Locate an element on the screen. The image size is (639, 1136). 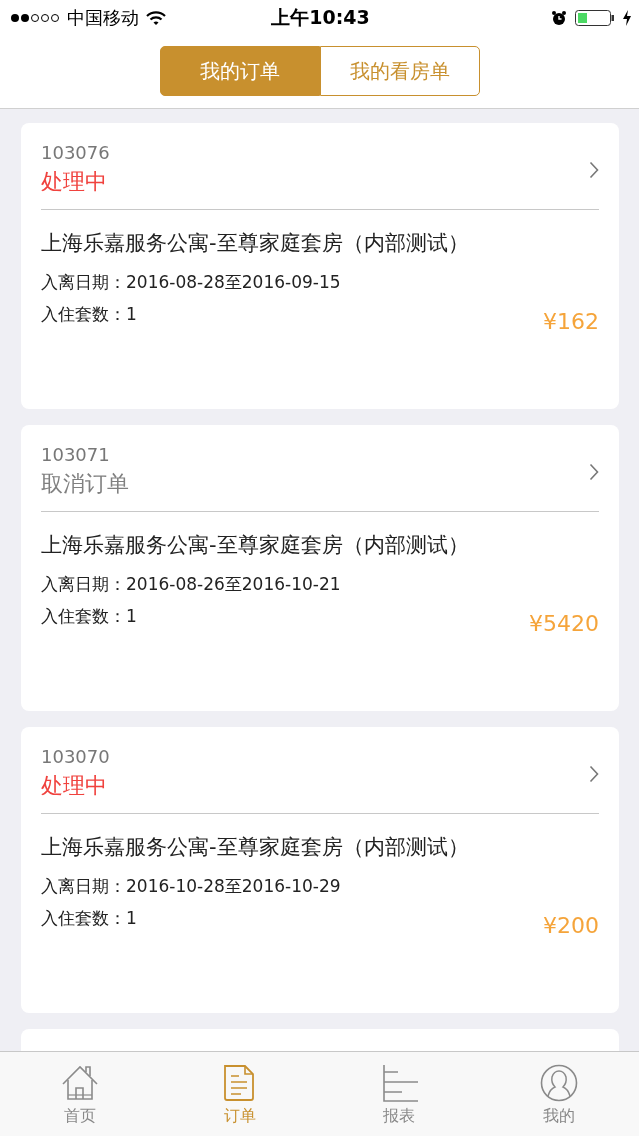
stay-dates: 入离日期：2016-08-26至2016-10-21 is located at coordinates (191, 584).